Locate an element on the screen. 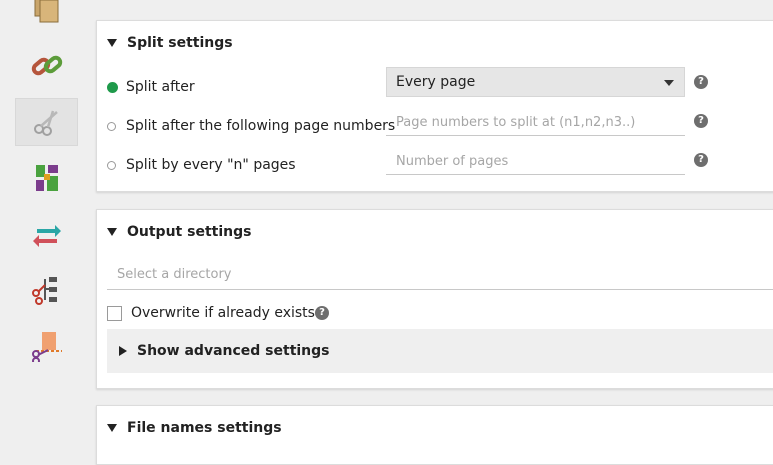 The width and height of the screenshot is (773, 465). sidebar-item-split is located at coordinates (46, 122).